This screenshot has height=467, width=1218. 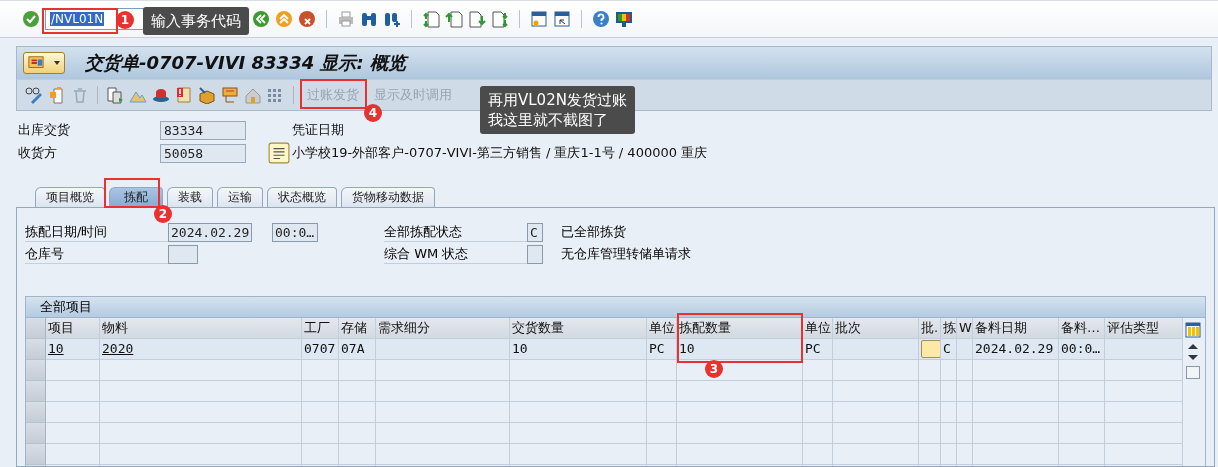 What do you see at coordinates (1144, 328) in the screenshot?
I see `column-header: 评估类型` at bounding box center [1144, 328].